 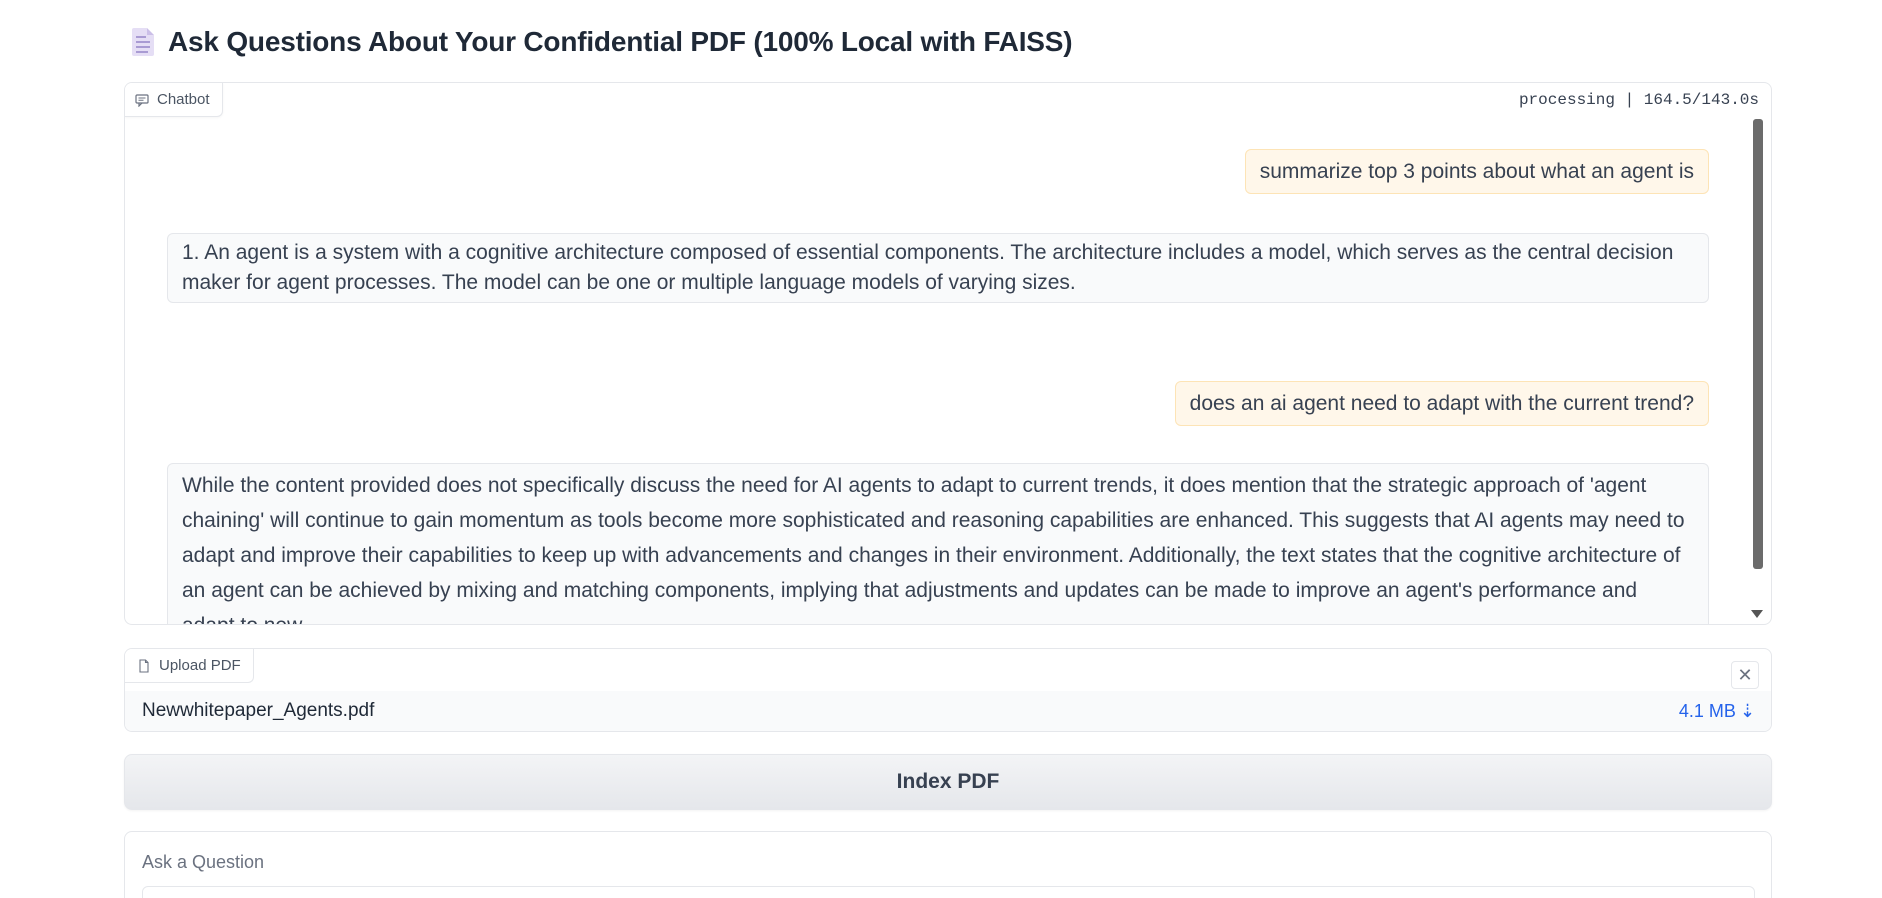 I want to click on chatbot-label: Chatbot, so click(x=174, y=100).